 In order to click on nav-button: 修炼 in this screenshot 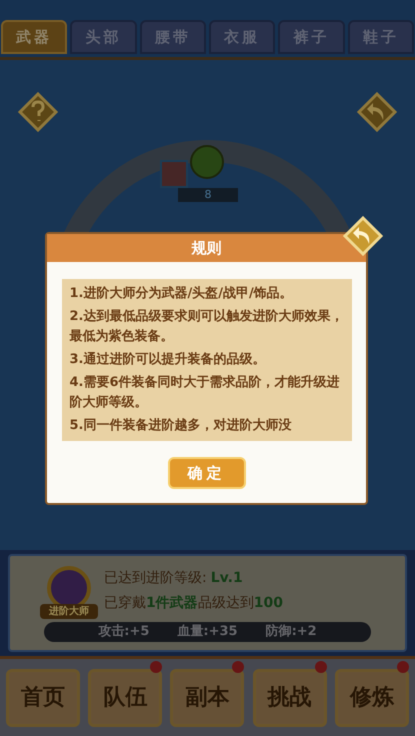, I will do `click(371, 697)`.